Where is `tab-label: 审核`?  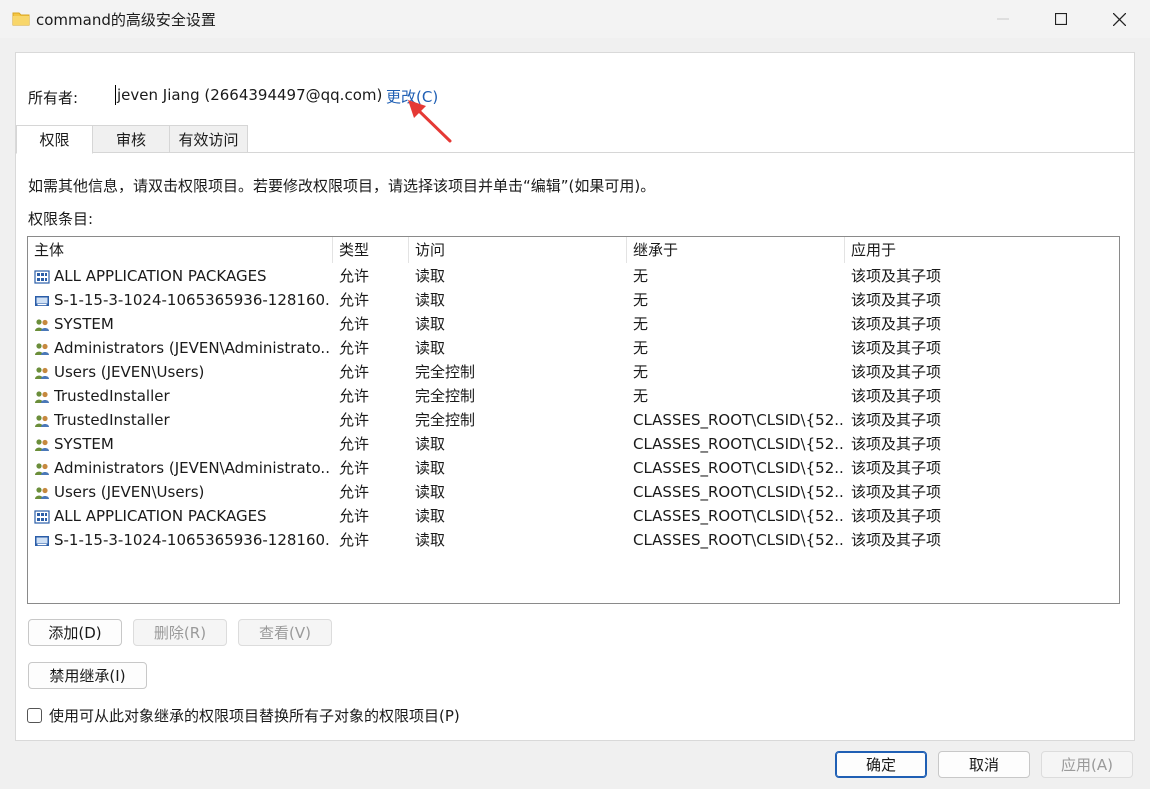
tab-label: 审核 is located at coordinates (130, 139).